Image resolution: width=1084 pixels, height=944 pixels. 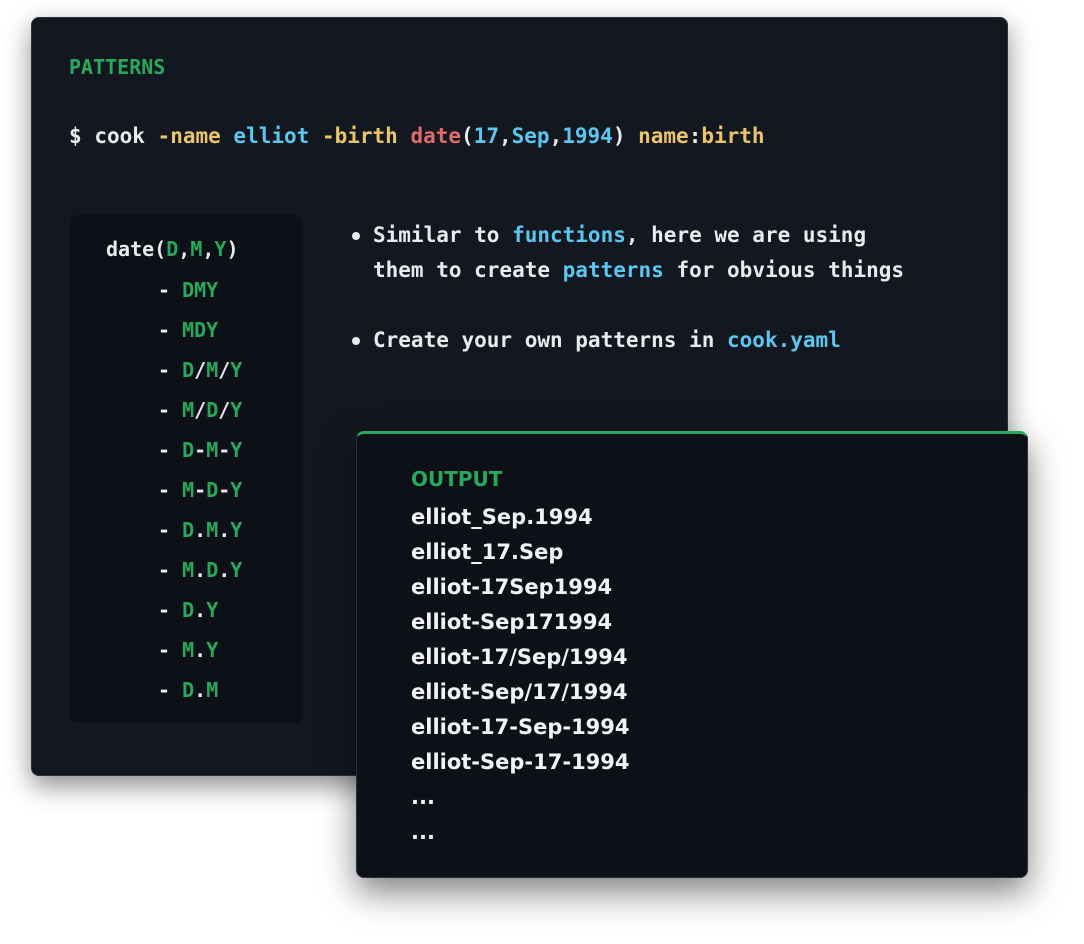 I want to click on open-paren: (, so click(x=467, y=136).